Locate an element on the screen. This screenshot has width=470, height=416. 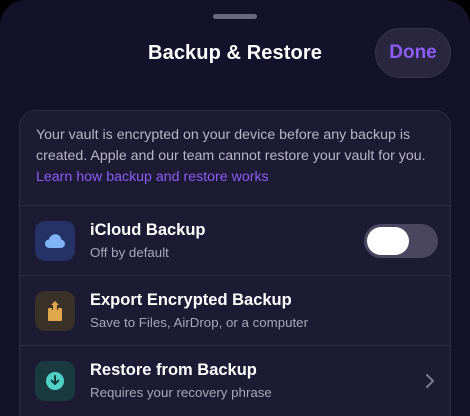
learn-more-link: Learn how backup and restore works is located at coordinates (152, 177).